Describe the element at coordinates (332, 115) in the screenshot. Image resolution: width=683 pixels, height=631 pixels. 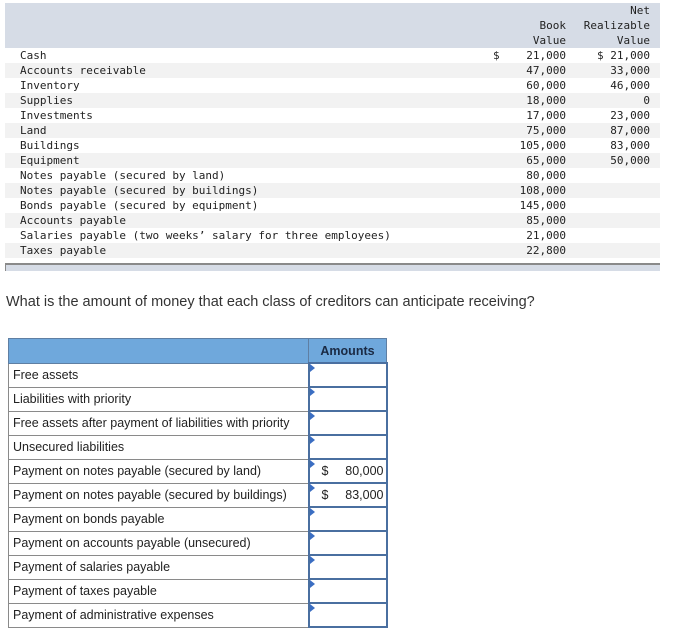
I see `data-table-row: Investments 17,000 23,000` at that location.